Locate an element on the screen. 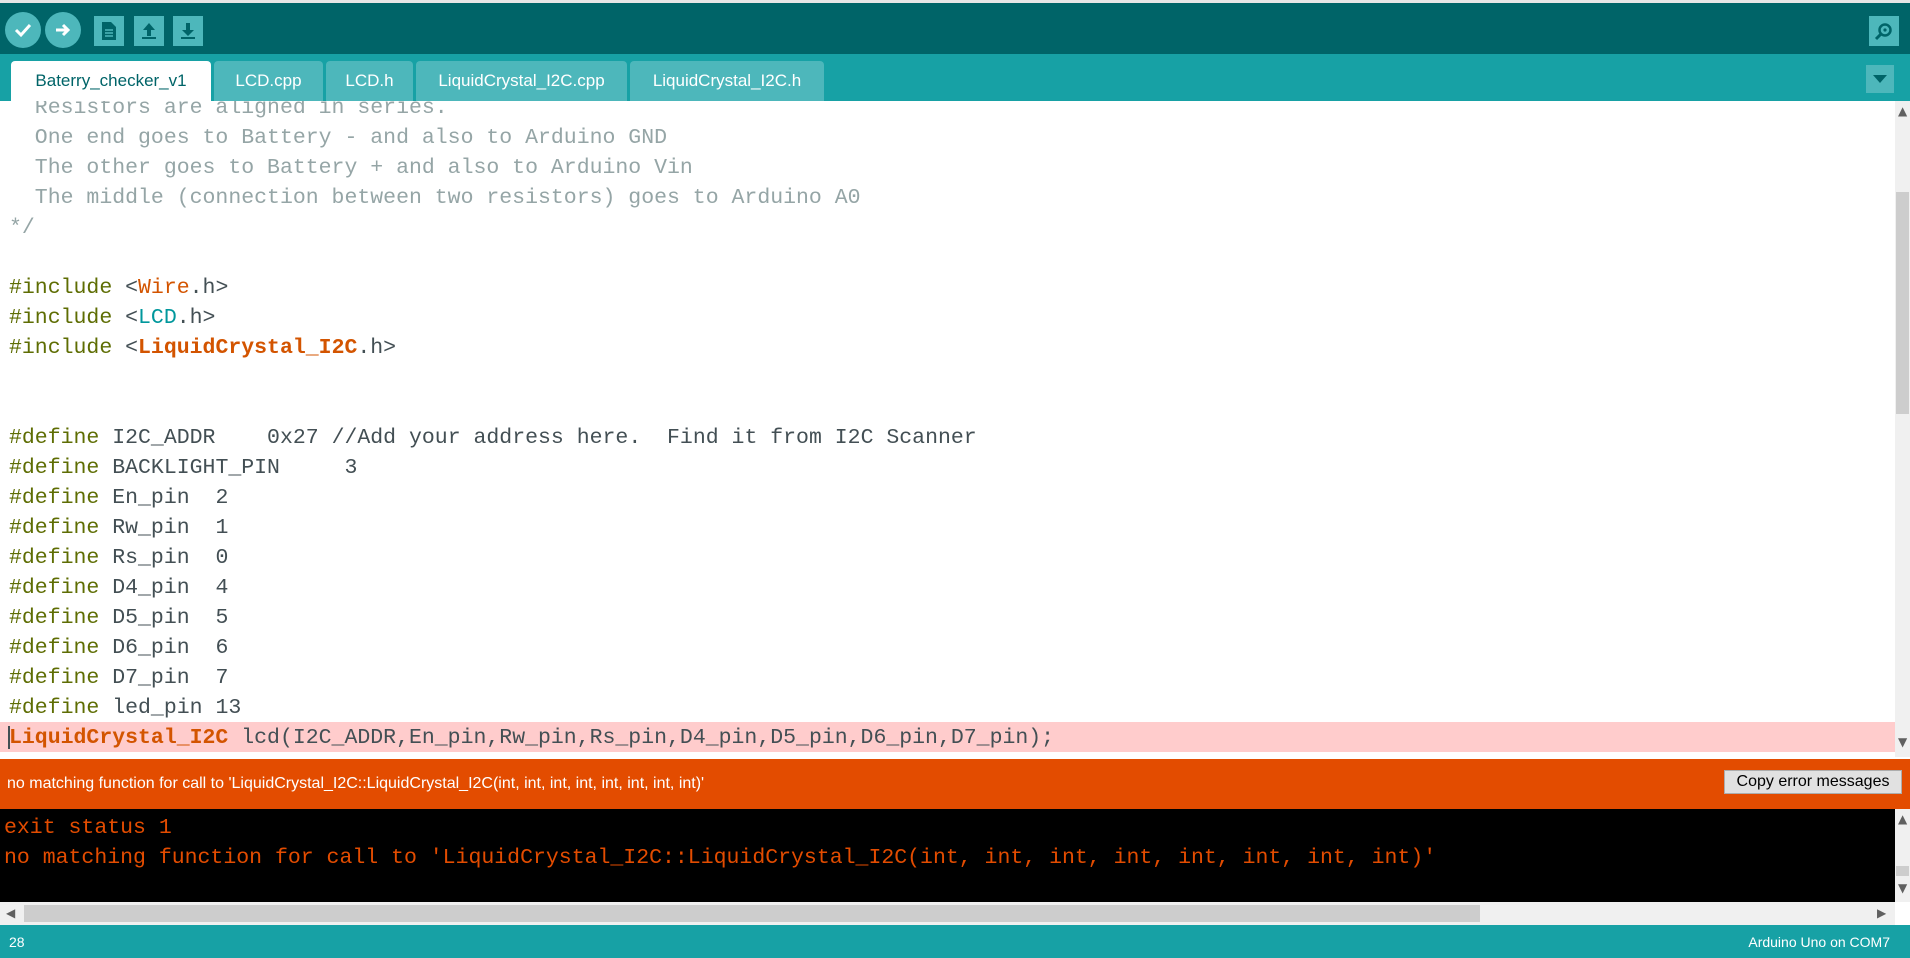 This screenshot has height=958, width=1910. new-button is located at coordinates (109, 31).